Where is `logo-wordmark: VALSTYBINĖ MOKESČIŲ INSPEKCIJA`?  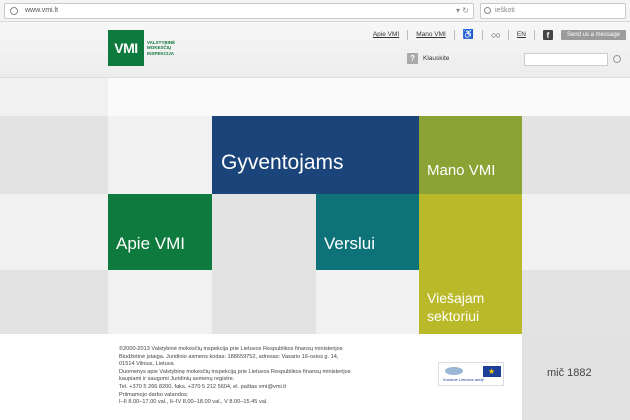 logo-wordmark: VALSTYBINĖ MOKESČIŲ INSPEKCIJA is located at coordinates (161, 47).